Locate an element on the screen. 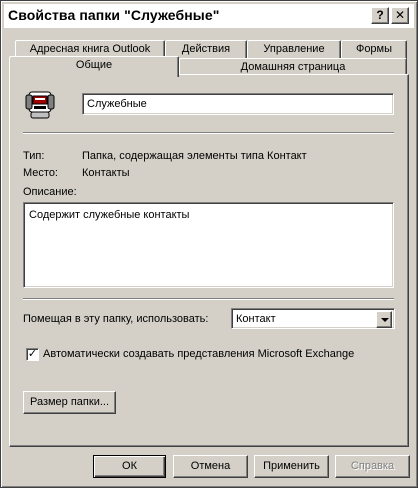 The width and height of the screenshot is (418, 488). folder-name-input: Служебные is located at coordinates (238, 104).